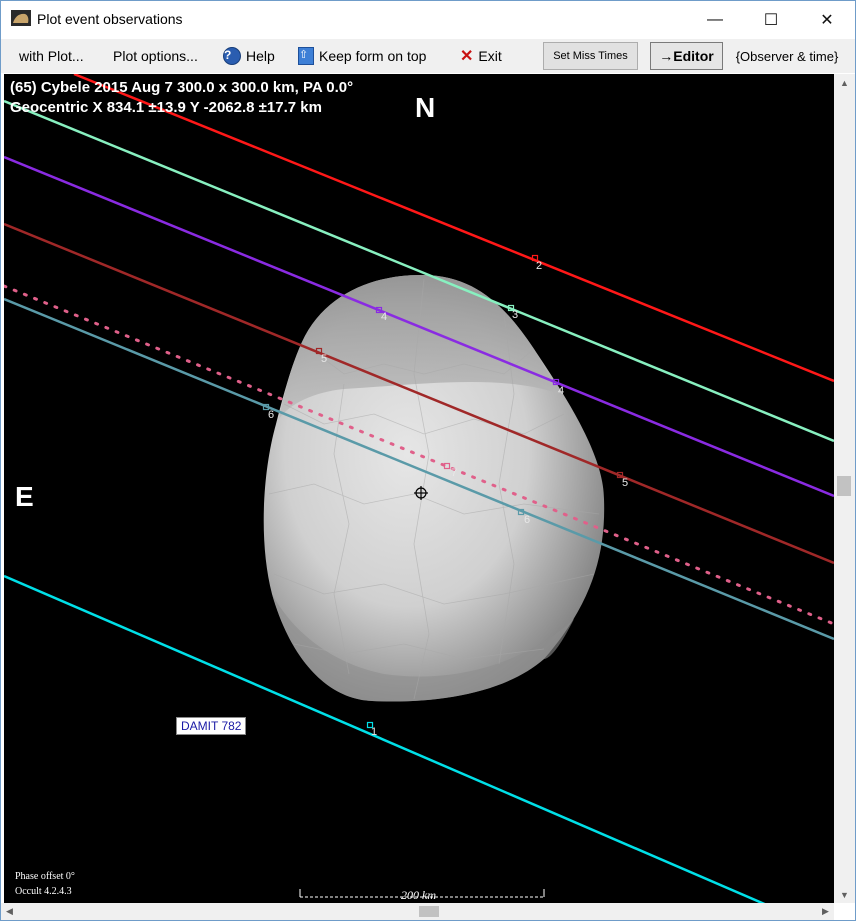 The height and width of the screenshot is (921, 856). I want to click on chord-label-5b: 5, so click(625, 483).